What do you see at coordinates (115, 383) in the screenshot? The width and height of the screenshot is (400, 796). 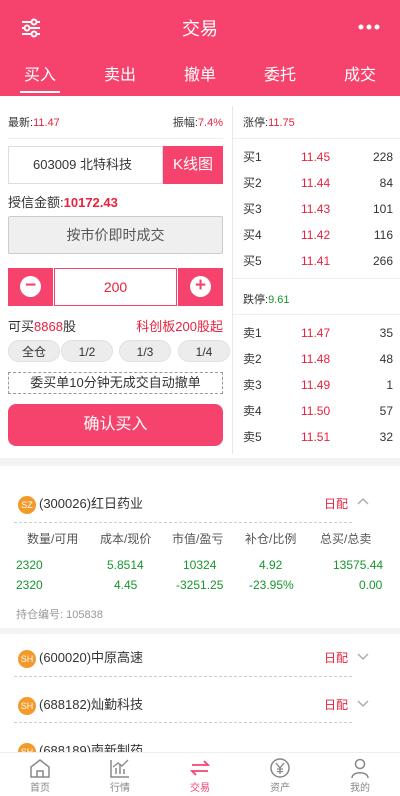 I see `auto-cancel-note: 委买单10分钟无成交自动撤单` at bounding box center [115, 383].